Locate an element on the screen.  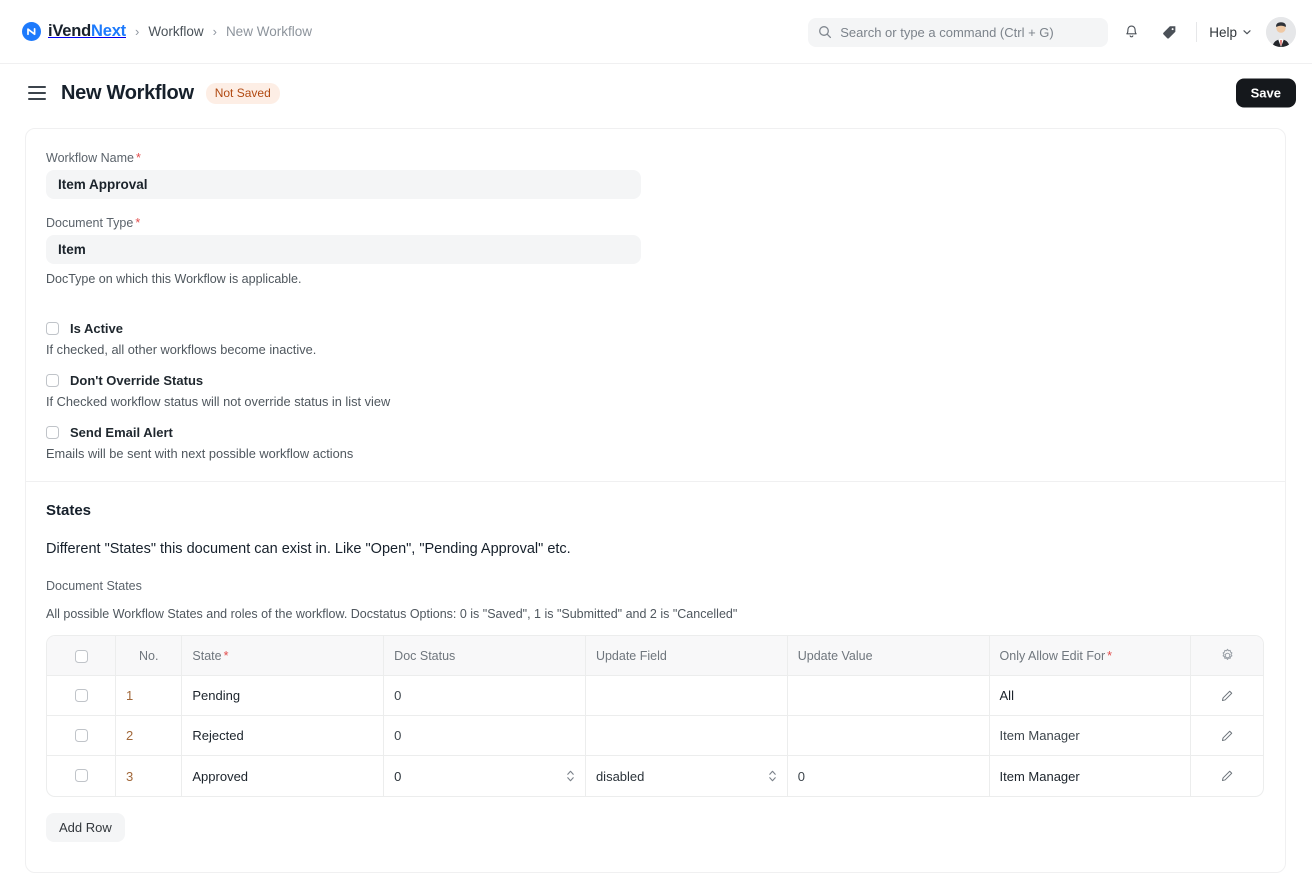
search-input is located at coordinates (969, 32).